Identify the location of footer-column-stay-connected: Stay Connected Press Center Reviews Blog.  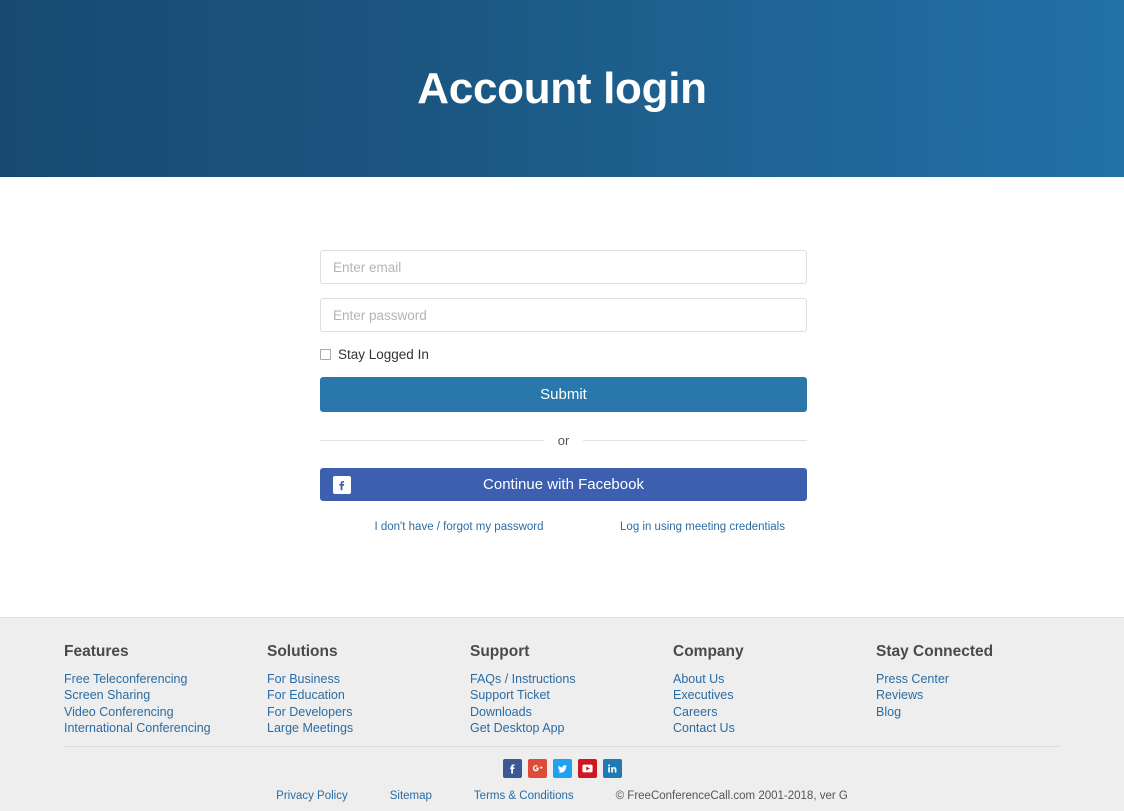
(977, 690).